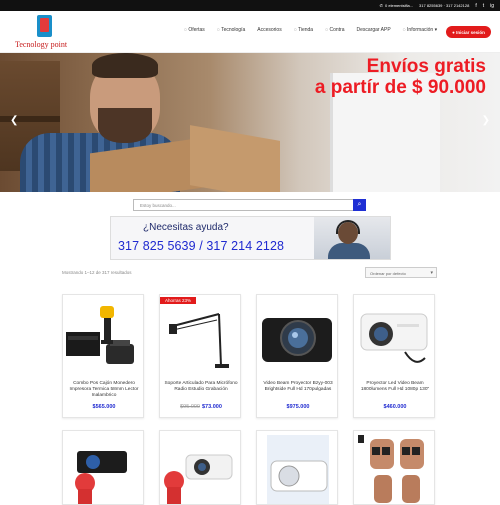  What do you see at coordinates (249, 205) in the screenshot?
I see `search-bar: Estoy buscando... ⌕` at bounding box center [249, 205].